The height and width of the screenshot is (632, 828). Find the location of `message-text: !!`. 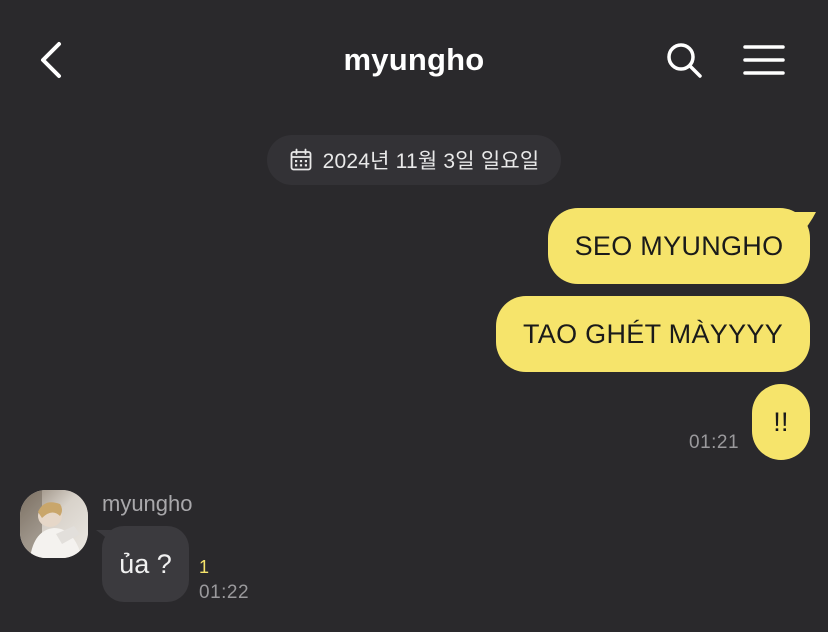

message-text: !! is located at coordinates (781, 421).